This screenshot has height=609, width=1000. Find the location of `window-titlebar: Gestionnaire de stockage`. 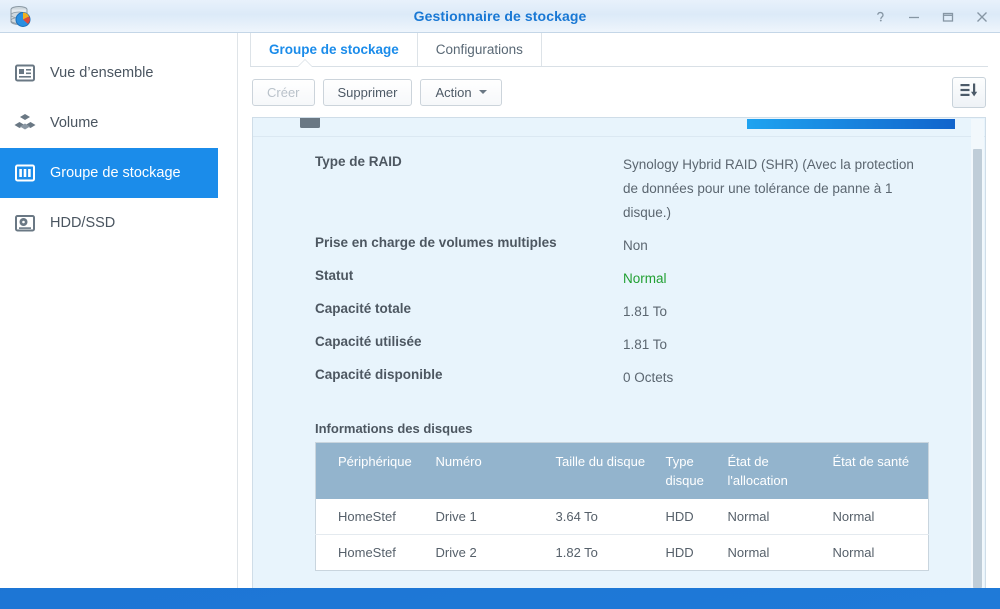

window-titlebar: Gestionnaire de stockage is located at coordinates (500, 16).